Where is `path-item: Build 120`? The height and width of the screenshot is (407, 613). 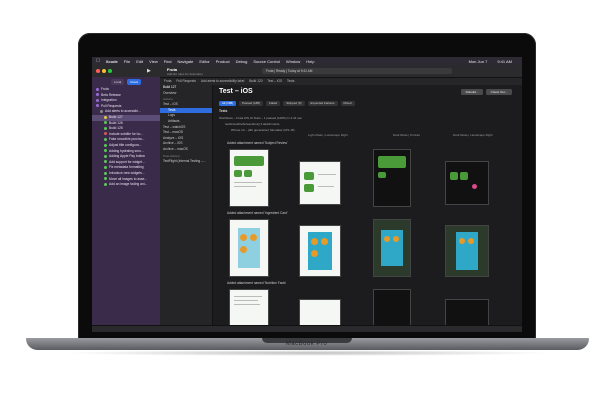 path-item: Build 120 is located at coordinates (255, 81).